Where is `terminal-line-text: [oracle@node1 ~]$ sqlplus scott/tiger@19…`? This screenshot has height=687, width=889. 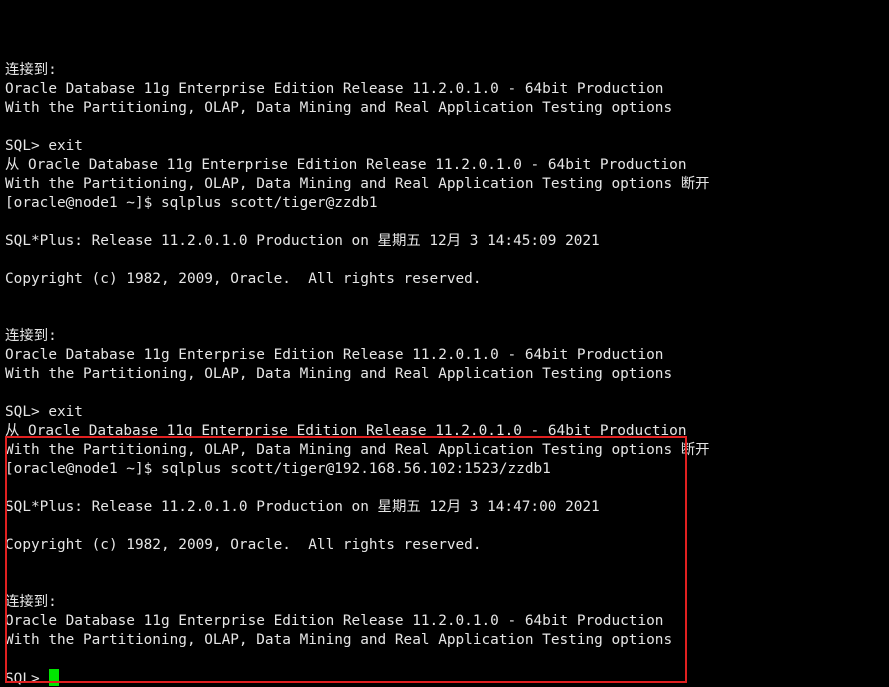
terminal-line-text: [oracle@node1 ~]$ sqlplus scott/tiger@19… is located at coordinates (278, 469).